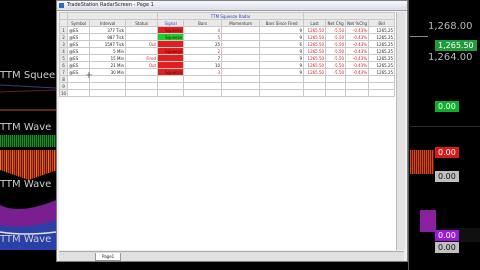  What do you see at coordinates (203, 30) in the screenshot?
I see `cell-bars: 4` at bounding box center [203, 30].